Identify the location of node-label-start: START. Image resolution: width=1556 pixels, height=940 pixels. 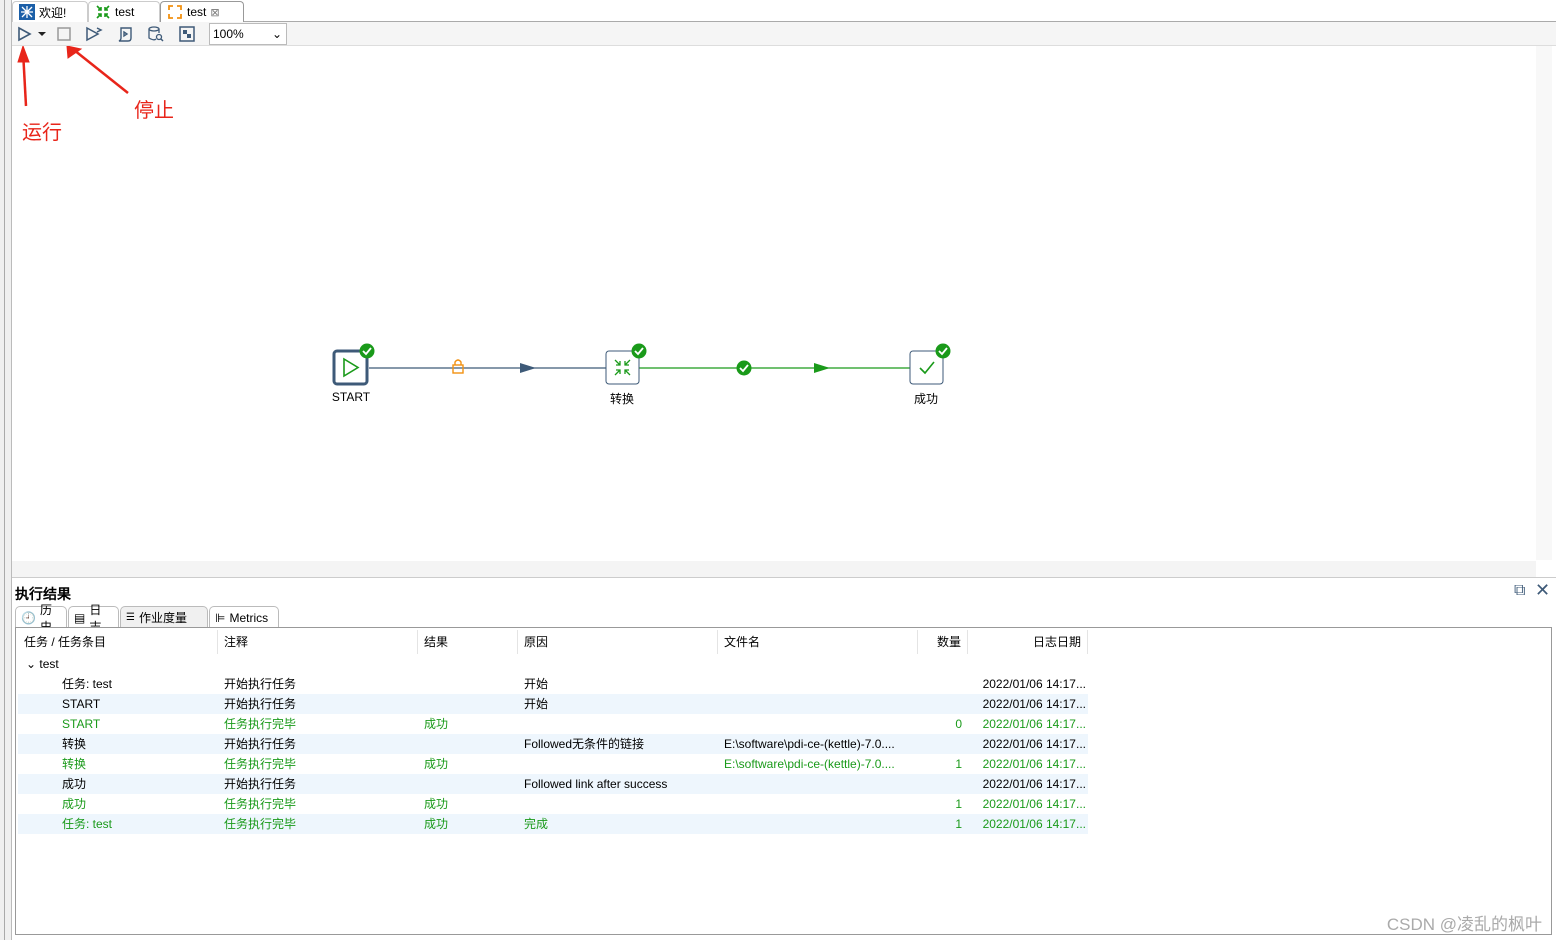
(351, 397).